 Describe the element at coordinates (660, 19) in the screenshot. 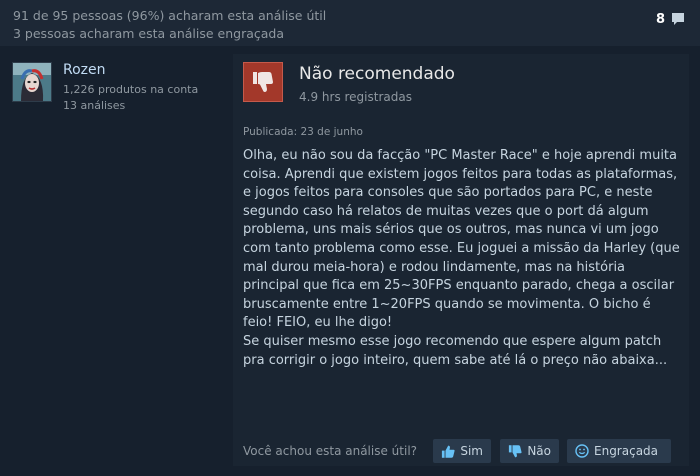

I see `comment-count: 8` at that location.